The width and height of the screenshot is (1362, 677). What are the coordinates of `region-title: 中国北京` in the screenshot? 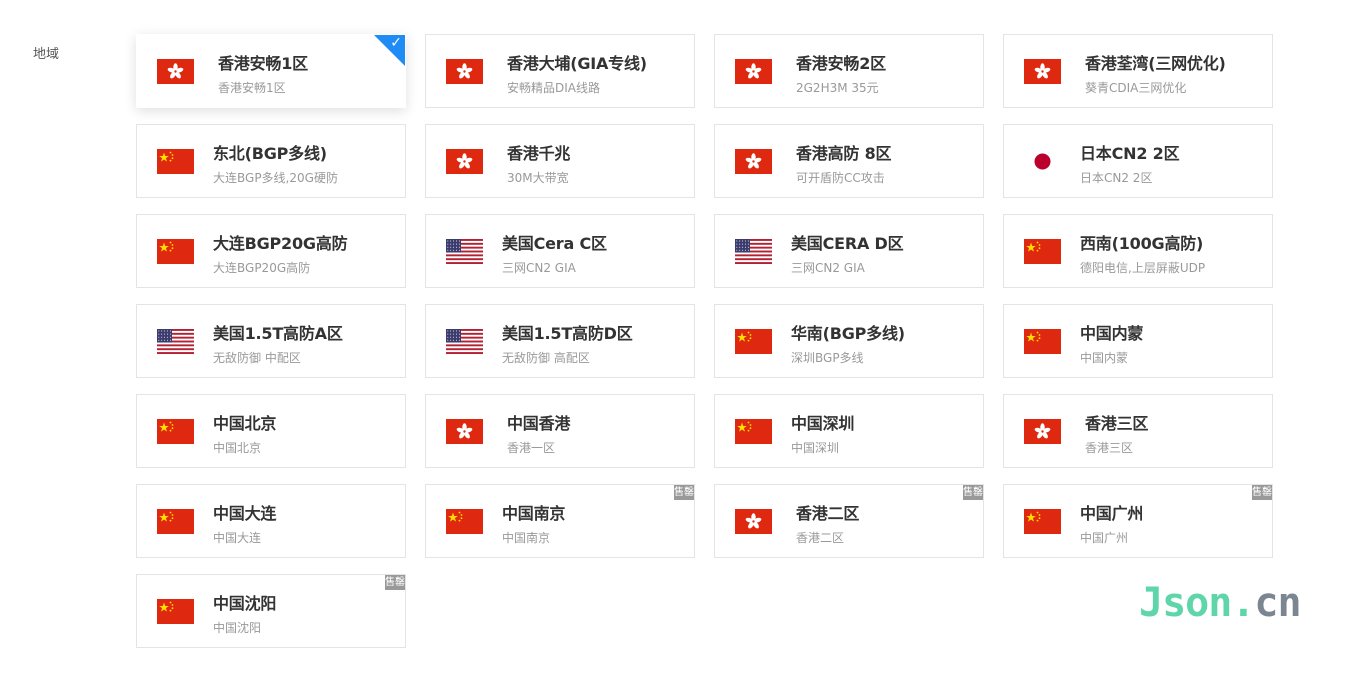 It's located at (245, 423).